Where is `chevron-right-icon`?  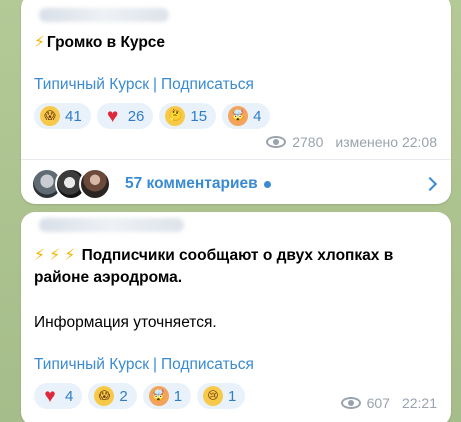 chevron-right-icon is located at coordinates (430, 184).